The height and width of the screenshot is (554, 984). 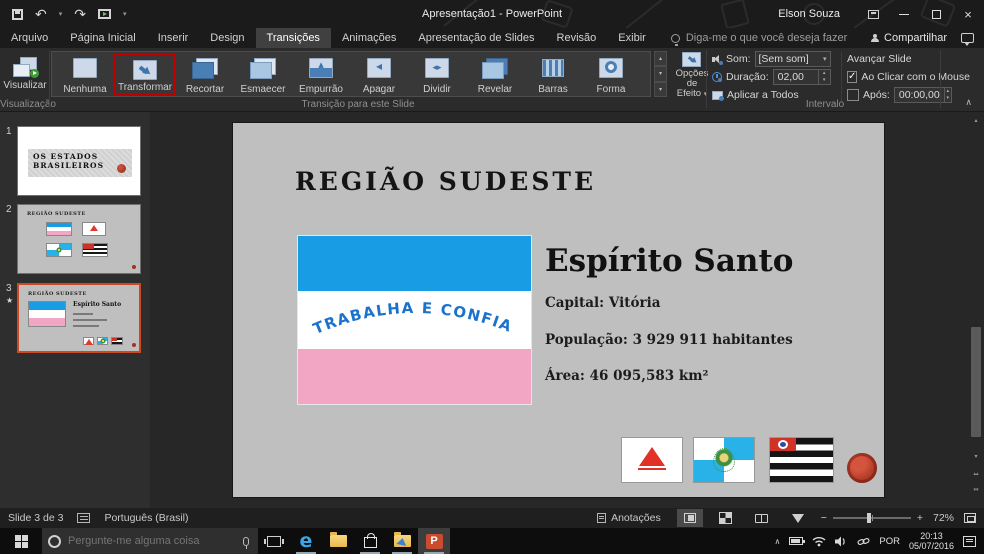 I want to click on tab-apresentacao-de-slides: Apresentação de Slides, so click(x=476, y=38).